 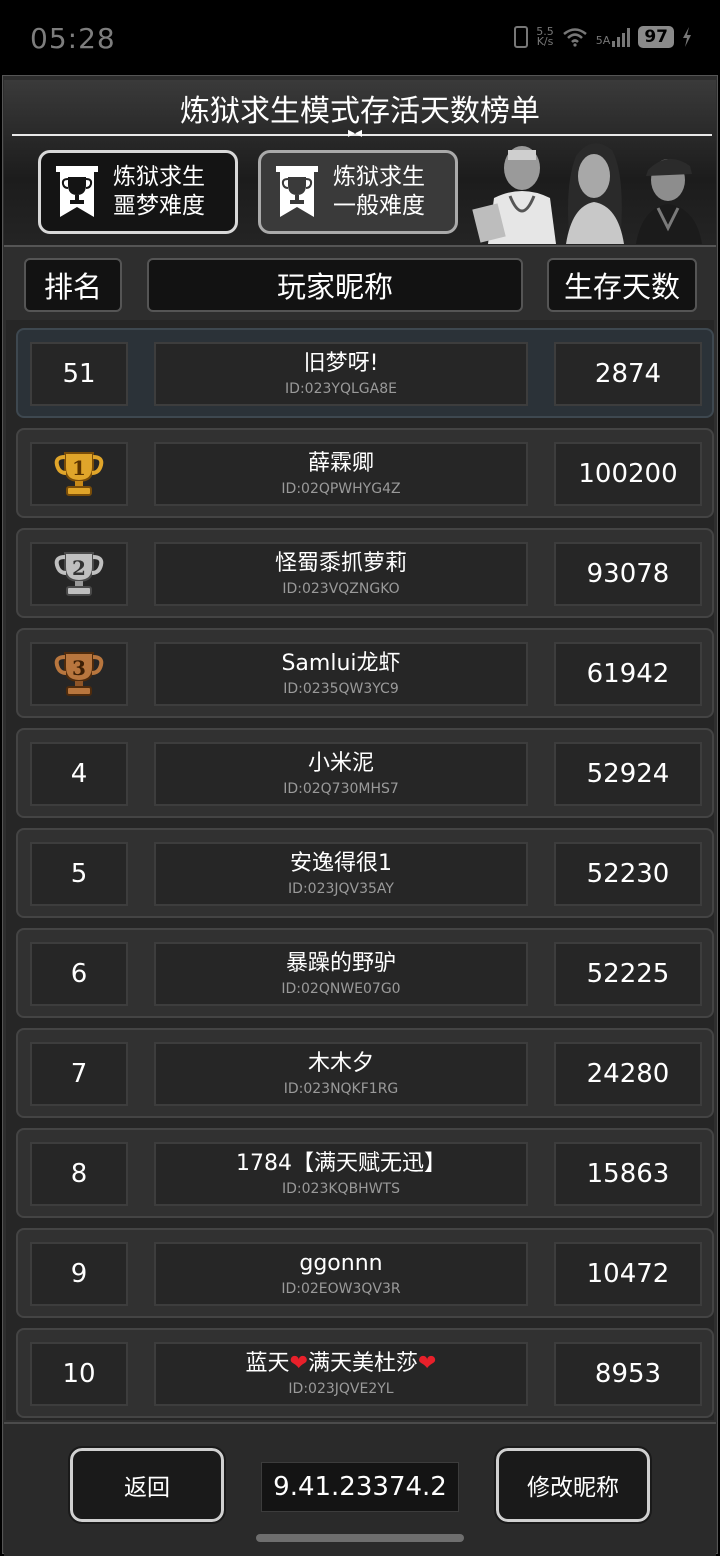 I want to click on player-id: ID:023VQZNGKO, so click(x=341, y=589).